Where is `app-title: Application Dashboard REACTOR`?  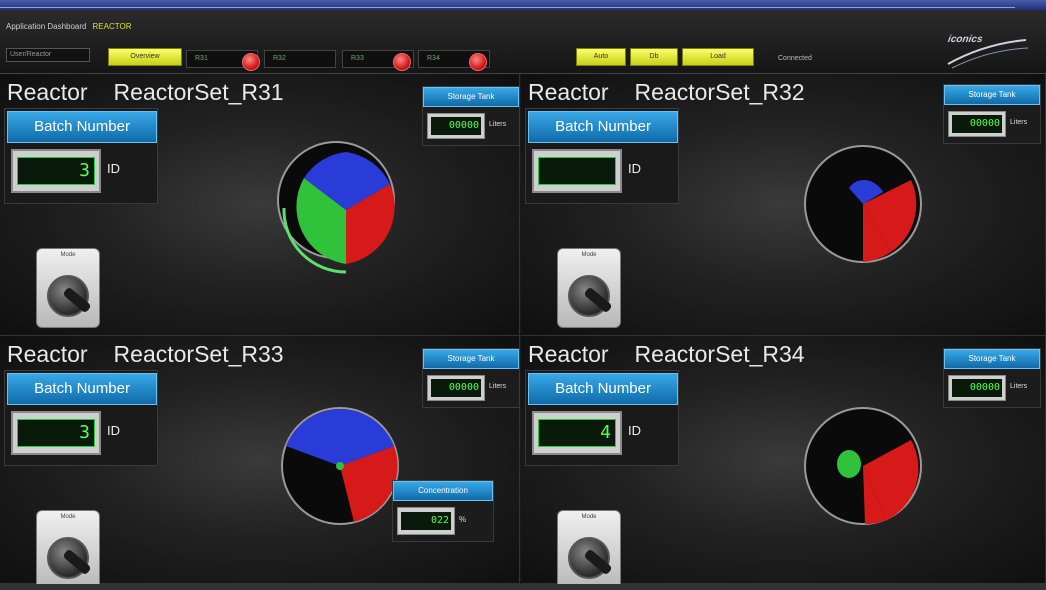
app-title: Application Dashboard REACTOR is located at coordinates (68, 26).